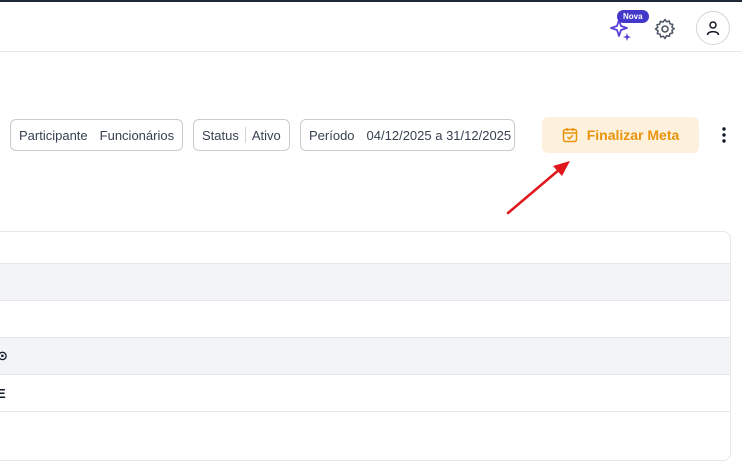 This screenshot has width=742, height=461. I want to click on table-cell: E, so click(3, 393).